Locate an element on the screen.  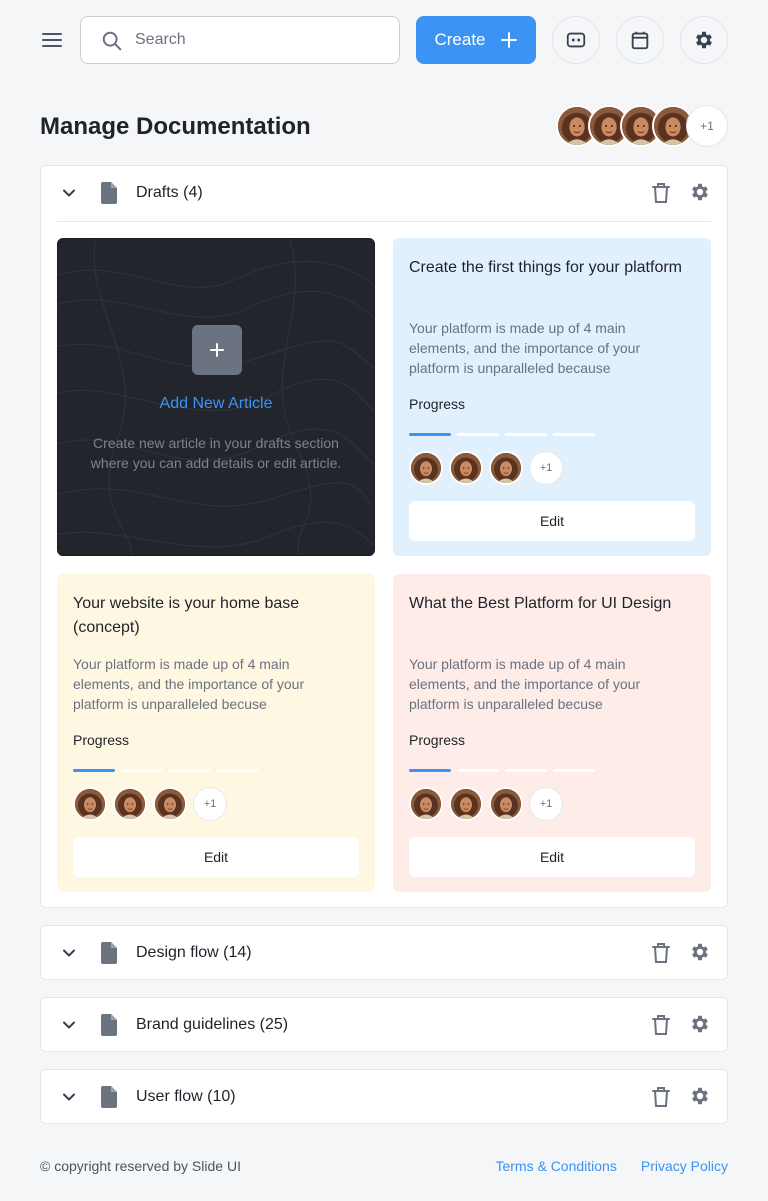
section-user-flow: User flow (10) is located at coordinates (384, 1096).